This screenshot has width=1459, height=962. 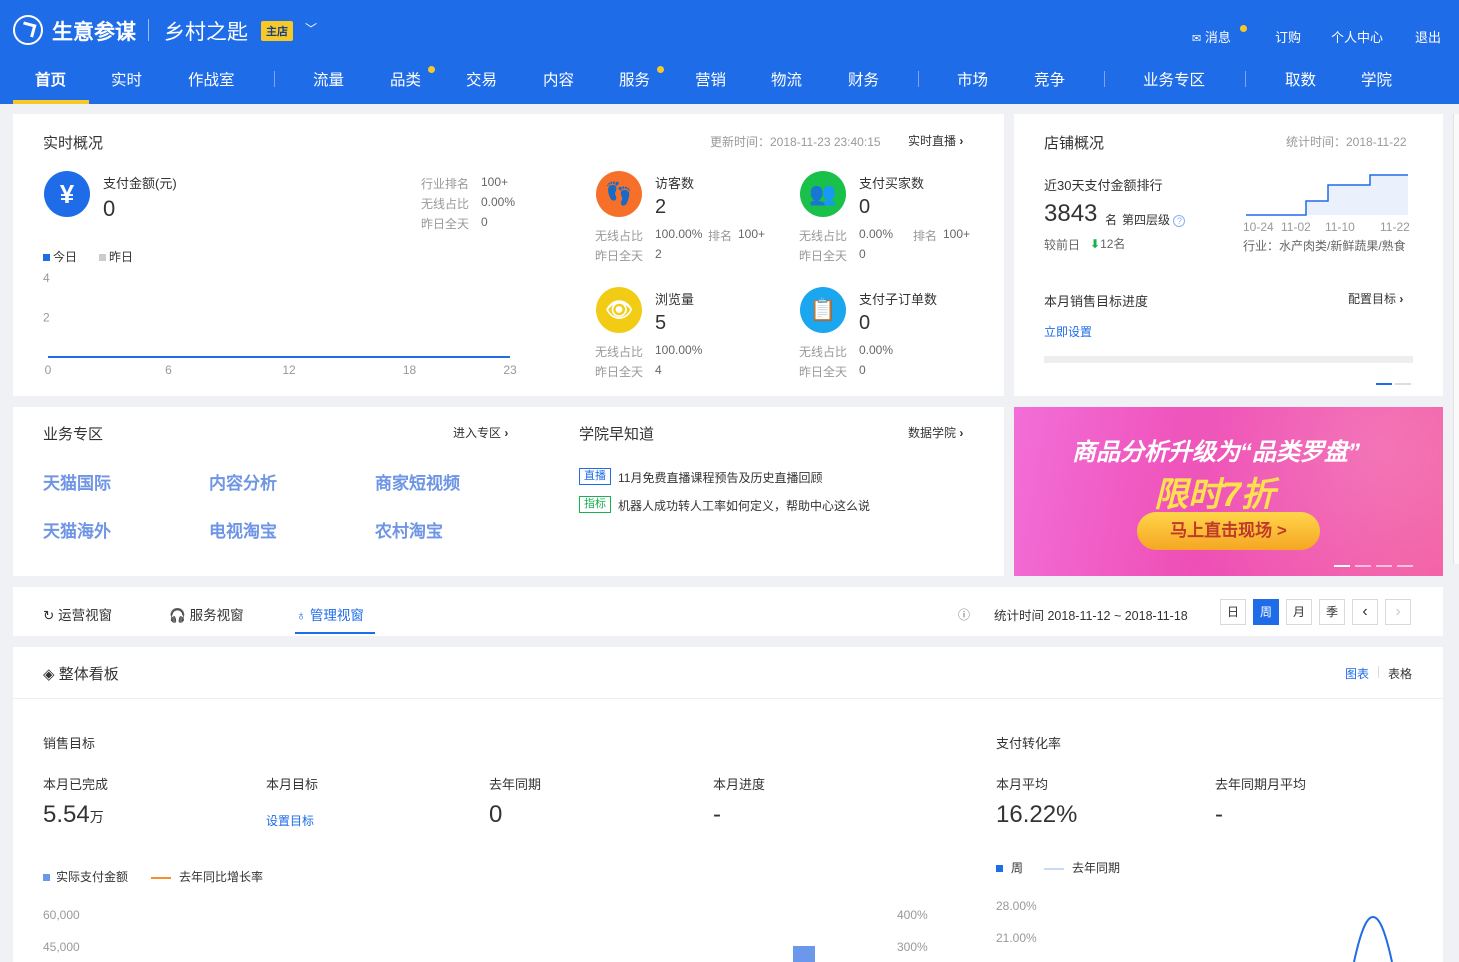 I want to click on next-period-button: ›, so click(x=1398, y=612).